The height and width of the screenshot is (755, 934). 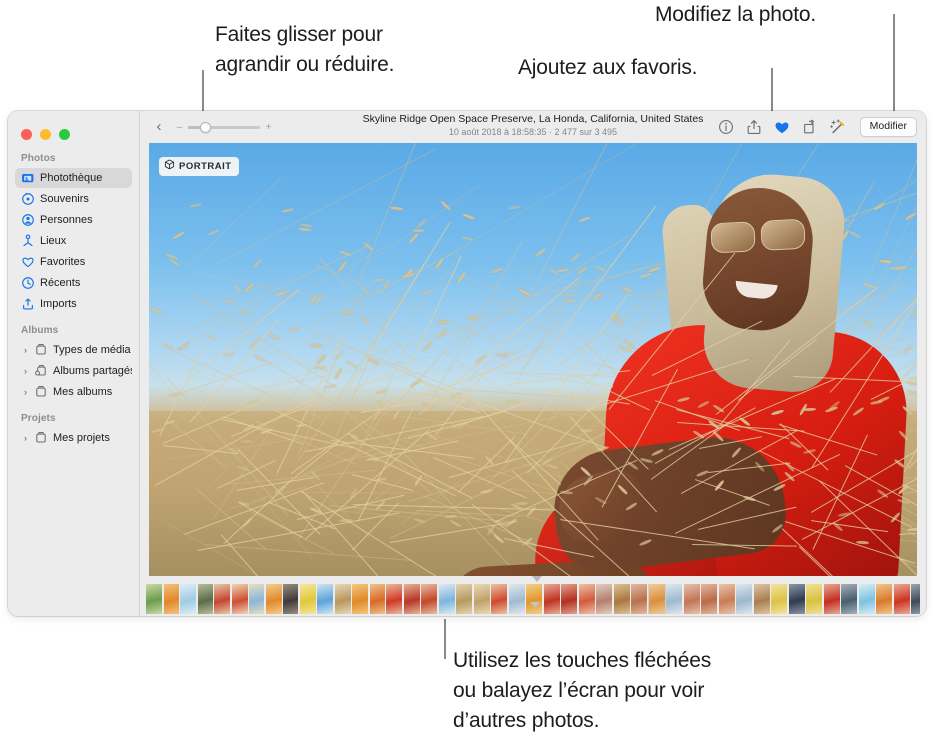 I want to click on chevron-left-icon: ‹, so click(x=159, y=127).